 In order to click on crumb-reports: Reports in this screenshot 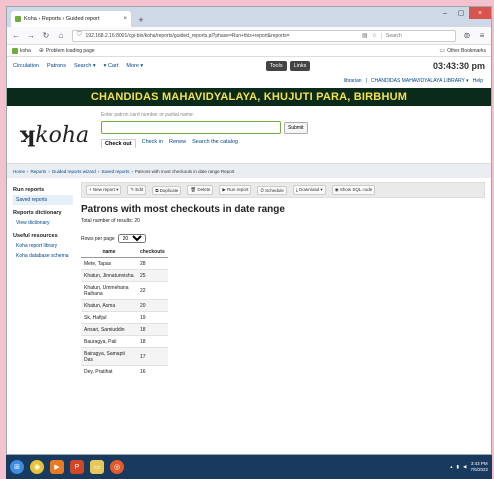, I will do `click(39, 171)`.